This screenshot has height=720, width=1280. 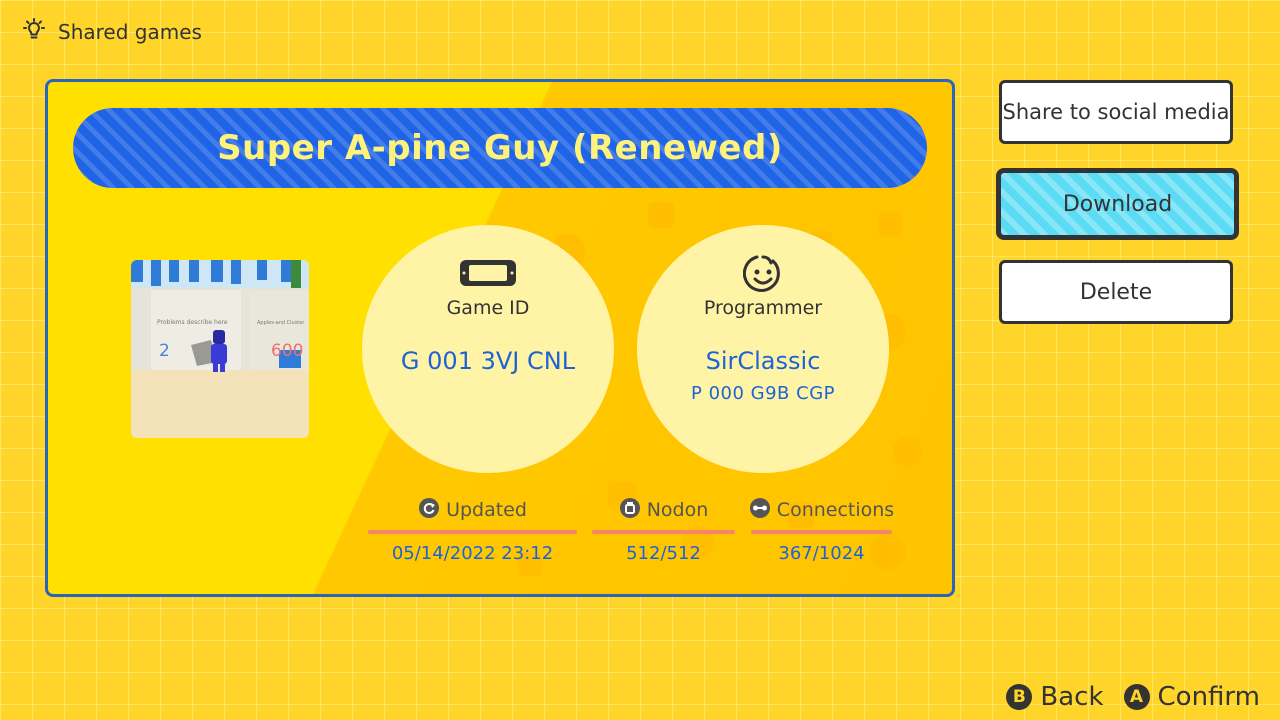 I want to click on programmer-id: P 000 G9B CGP, so click(x=763, y=393).